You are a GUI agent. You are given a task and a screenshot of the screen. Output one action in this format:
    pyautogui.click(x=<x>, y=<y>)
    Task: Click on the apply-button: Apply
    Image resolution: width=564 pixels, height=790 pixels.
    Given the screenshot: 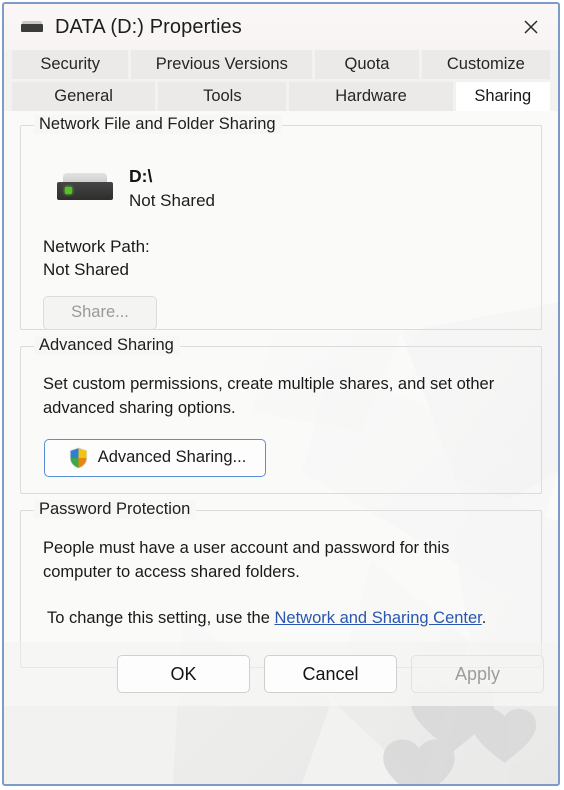 What is the action you would take?
    pyautogui.click(x=477, y=674)
    